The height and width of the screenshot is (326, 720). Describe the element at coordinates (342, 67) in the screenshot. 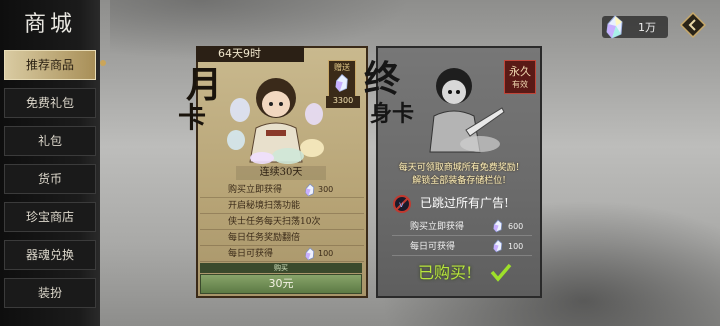

I see `bonus-tag-label: 赠送` at that location.